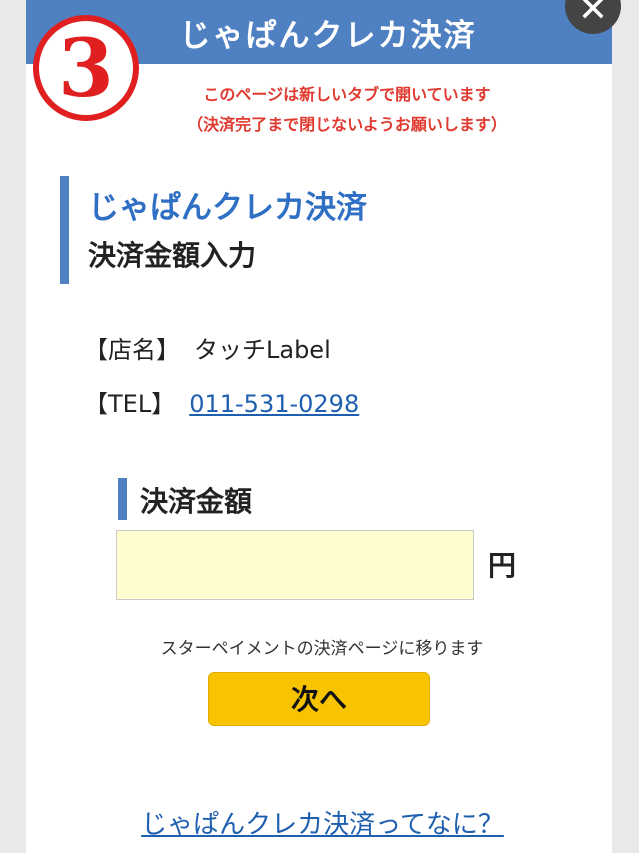 The image size is (639, 853). What do you see at coordinates (319, 699) in the screenshot?
I see `next-button: 次へ` at bounding box center [319, 699].